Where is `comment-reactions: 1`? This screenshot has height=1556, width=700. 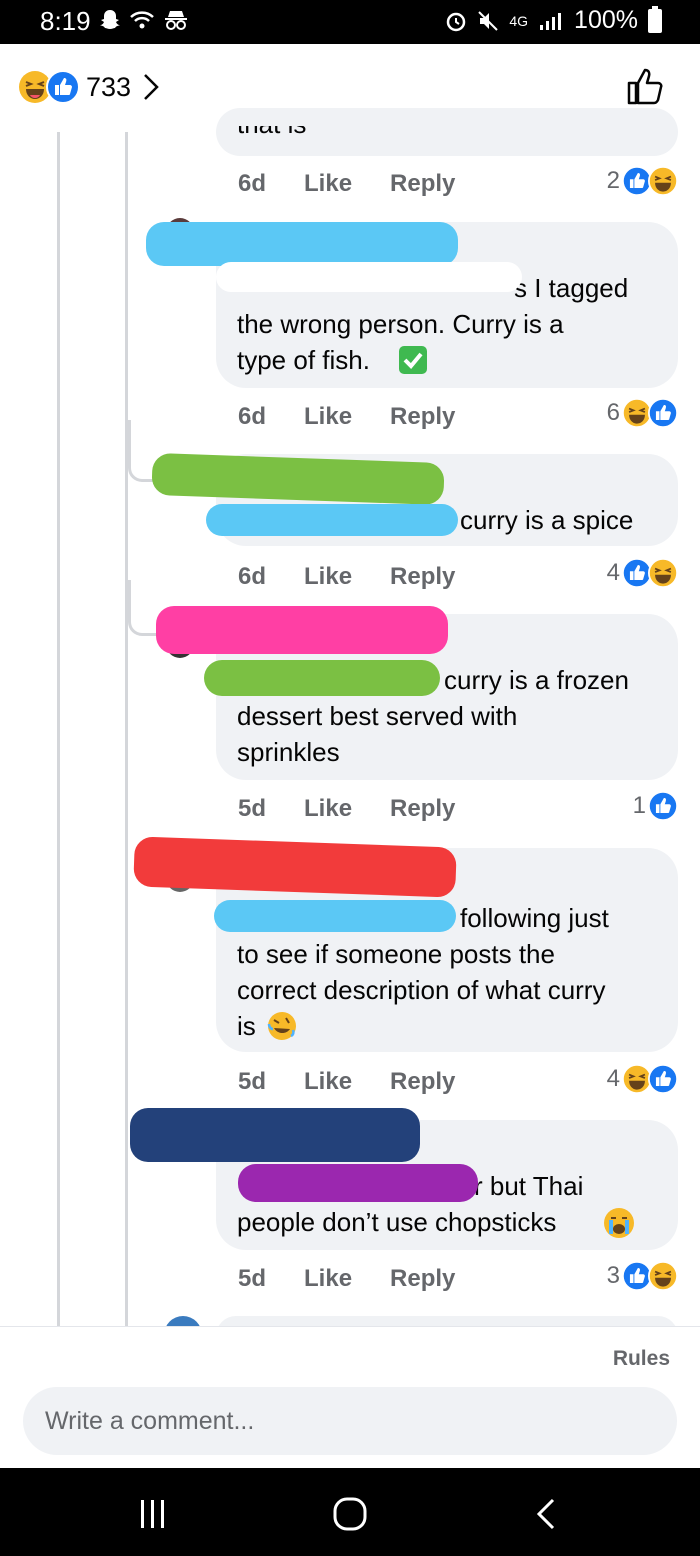 comment-reactions: 1 is located at coordinates (655, 806).